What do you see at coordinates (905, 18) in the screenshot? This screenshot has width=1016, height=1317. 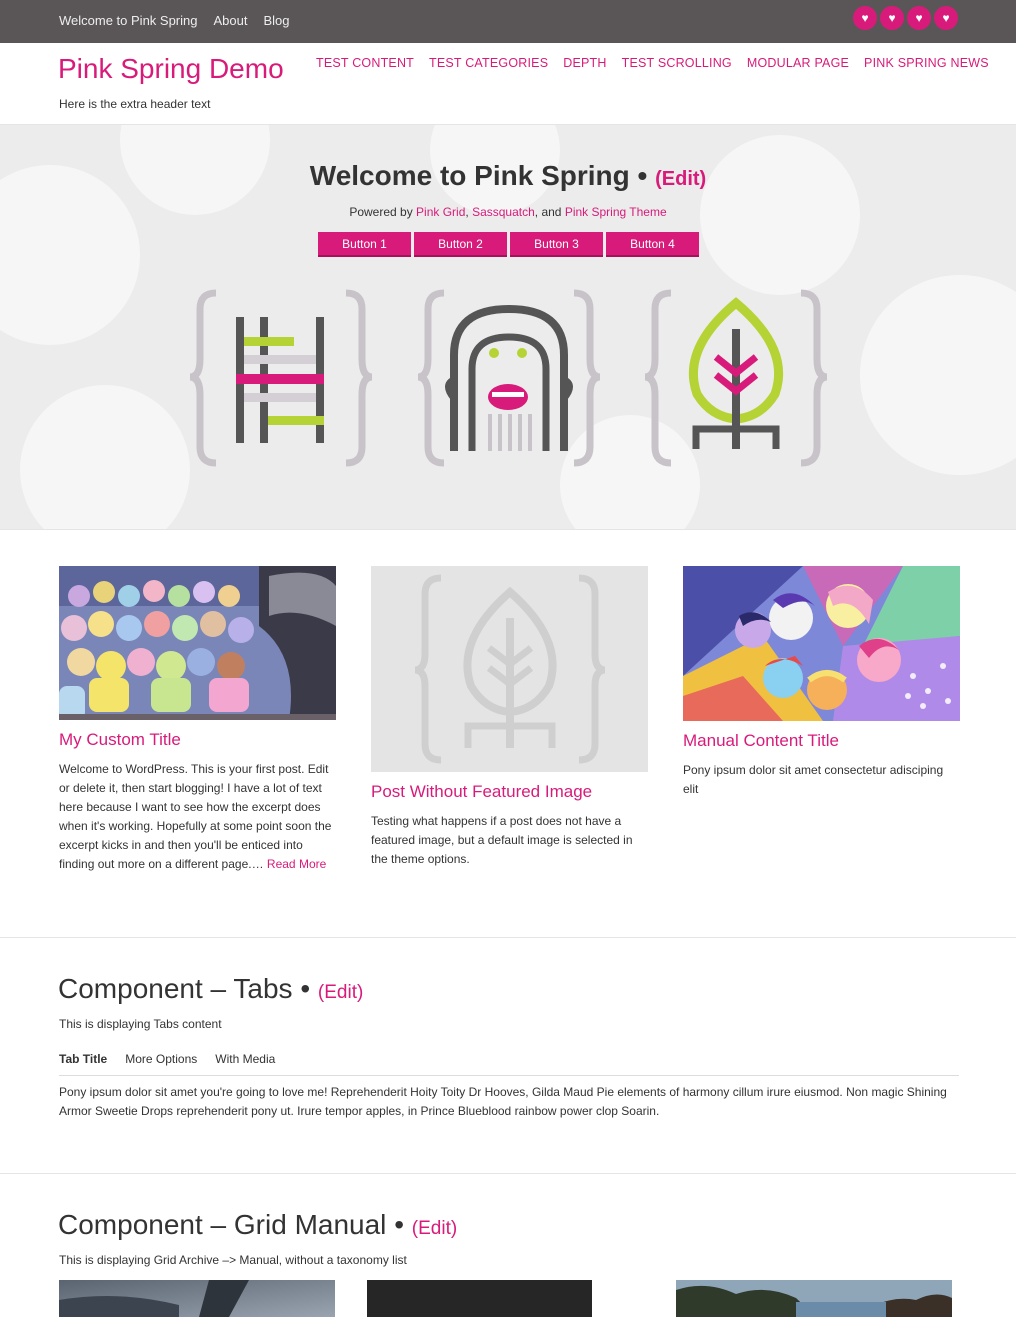 I see `social-icons: ♥ ♥ ♥ ♥` at bounding box center [905, 18].